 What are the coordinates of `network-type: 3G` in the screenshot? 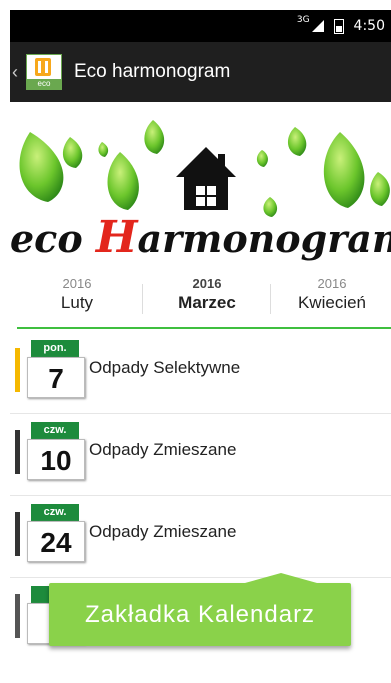 It's located at (303, 20).